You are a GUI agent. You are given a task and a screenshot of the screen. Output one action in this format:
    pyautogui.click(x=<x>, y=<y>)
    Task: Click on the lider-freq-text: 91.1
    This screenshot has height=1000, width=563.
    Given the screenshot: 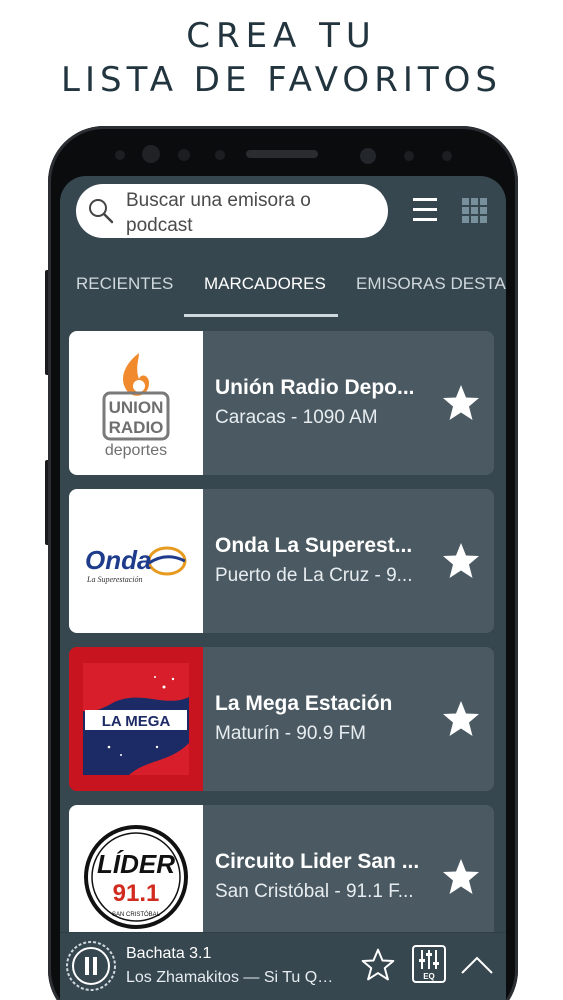 What is the action you would take?
    pyautogui.click(x=136, y=893)
    